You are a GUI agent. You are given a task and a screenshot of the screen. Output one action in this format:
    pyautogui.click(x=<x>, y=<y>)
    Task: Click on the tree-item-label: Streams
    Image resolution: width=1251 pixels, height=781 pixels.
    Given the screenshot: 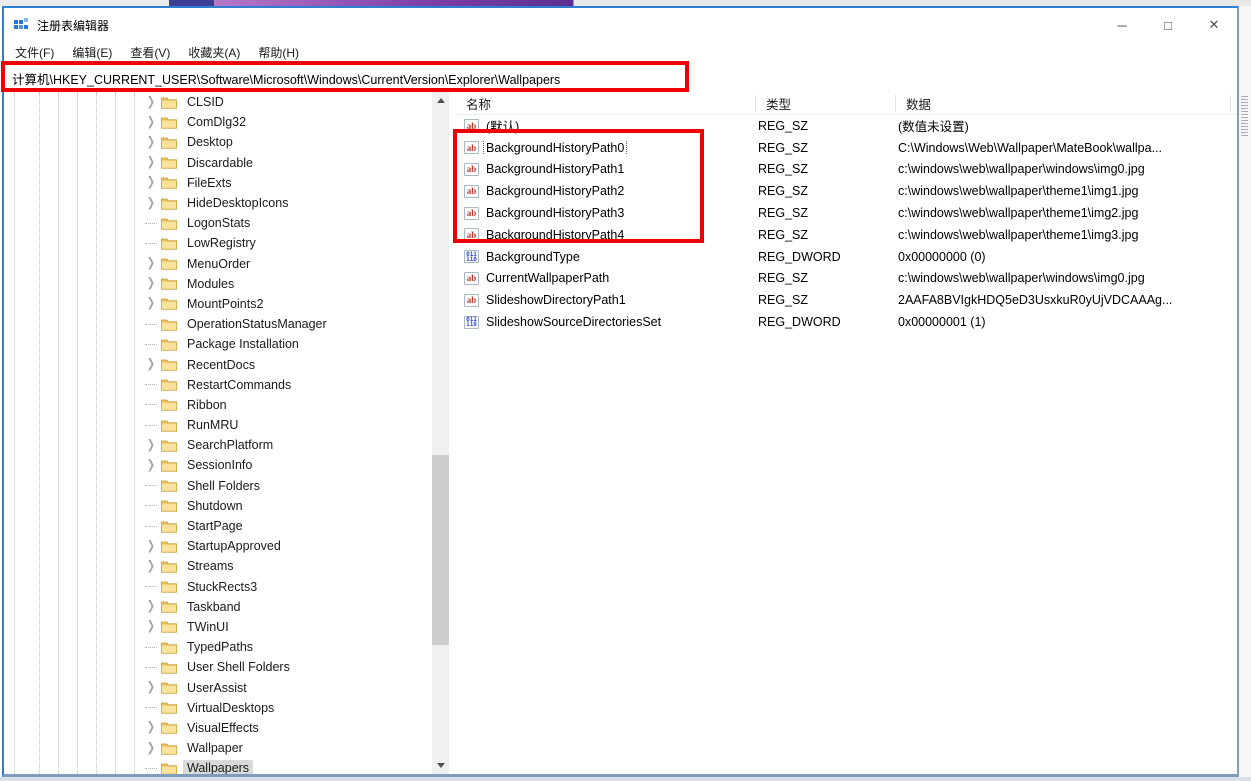 What is the action you would take?
    pyautogui.click(x=210, y=566)
    